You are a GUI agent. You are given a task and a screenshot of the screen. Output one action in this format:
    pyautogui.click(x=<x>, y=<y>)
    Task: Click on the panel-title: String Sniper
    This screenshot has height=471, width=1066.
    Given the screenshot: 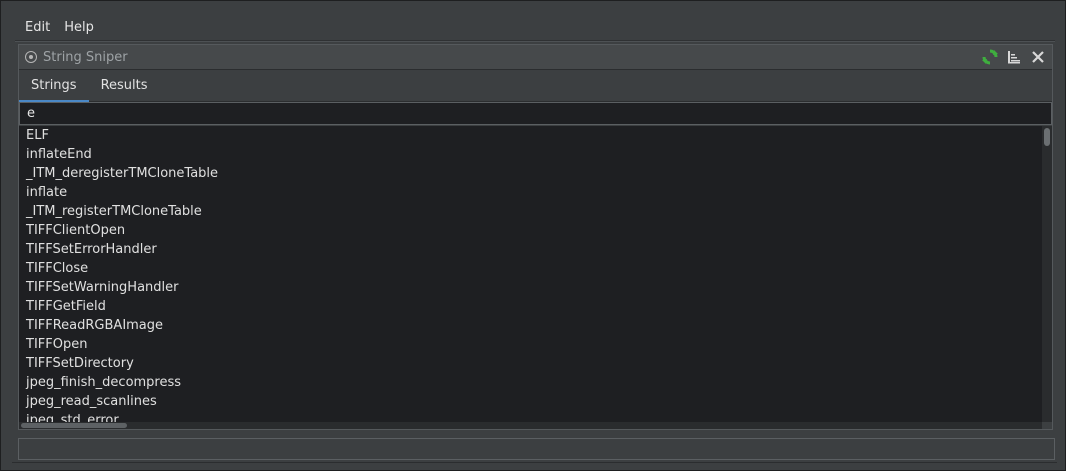 What is the action you would take?
    pyautogui.click(x=85, y=57)
    